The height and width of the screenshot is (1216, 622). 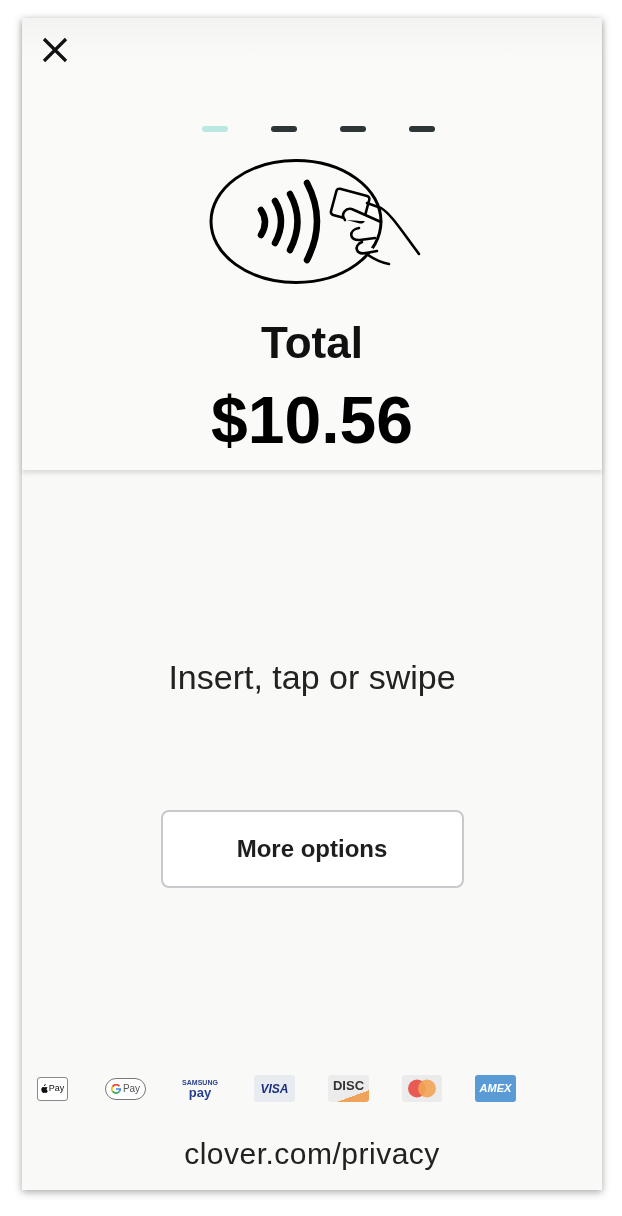 I want to click on more-options-button: More options, so click(x=312, y=849).